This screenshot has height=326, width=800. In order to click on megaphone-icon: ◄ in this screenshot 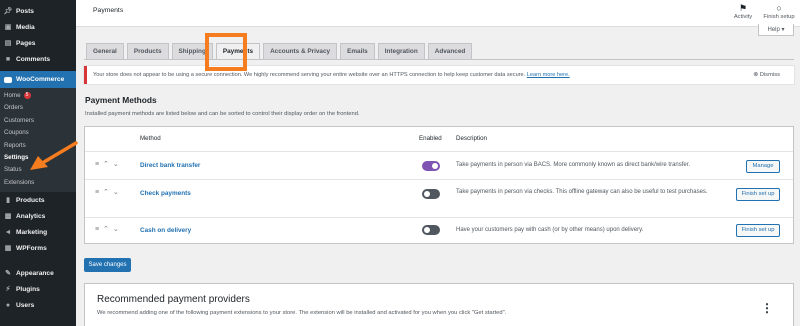, I will do `click(8, 232)`.